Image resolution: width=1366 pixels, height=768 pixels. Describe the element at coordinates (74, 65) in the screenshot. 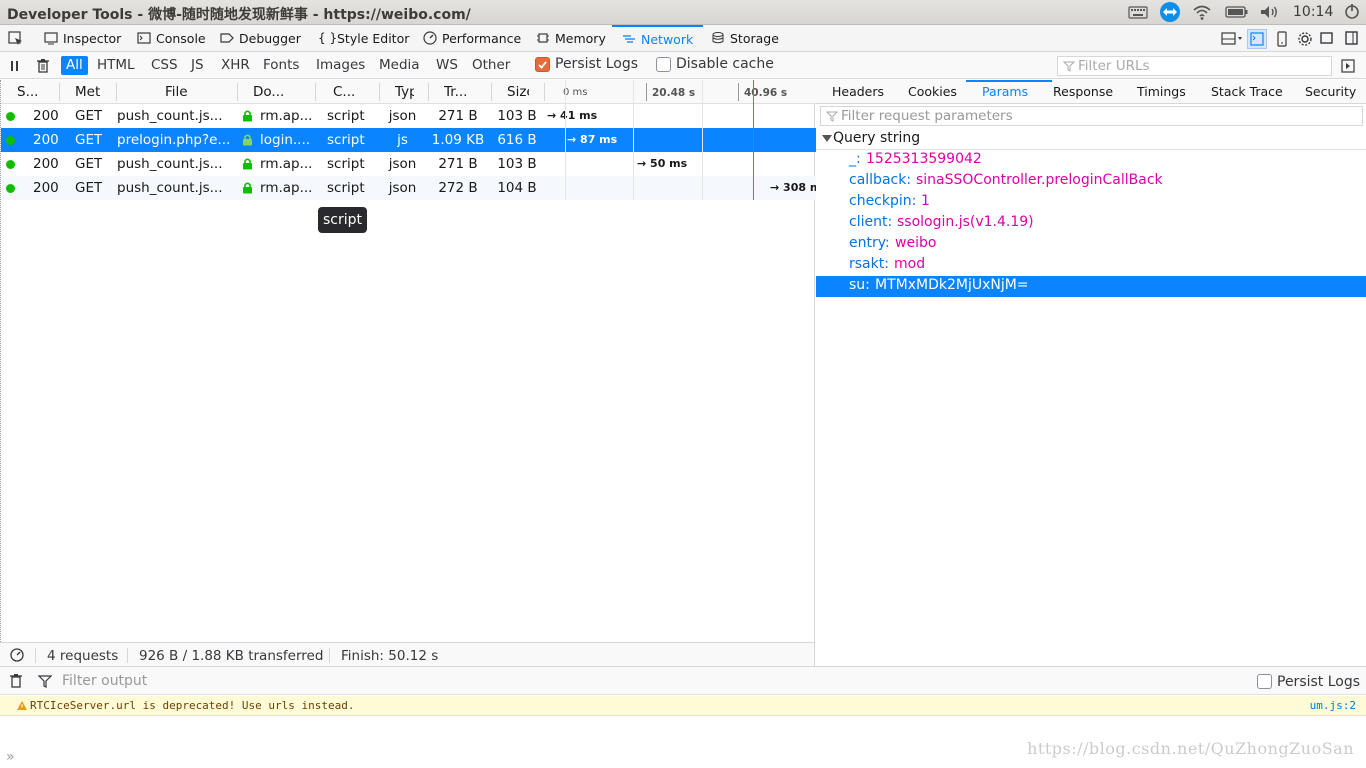

I see `filter-type-all: All` at that location.